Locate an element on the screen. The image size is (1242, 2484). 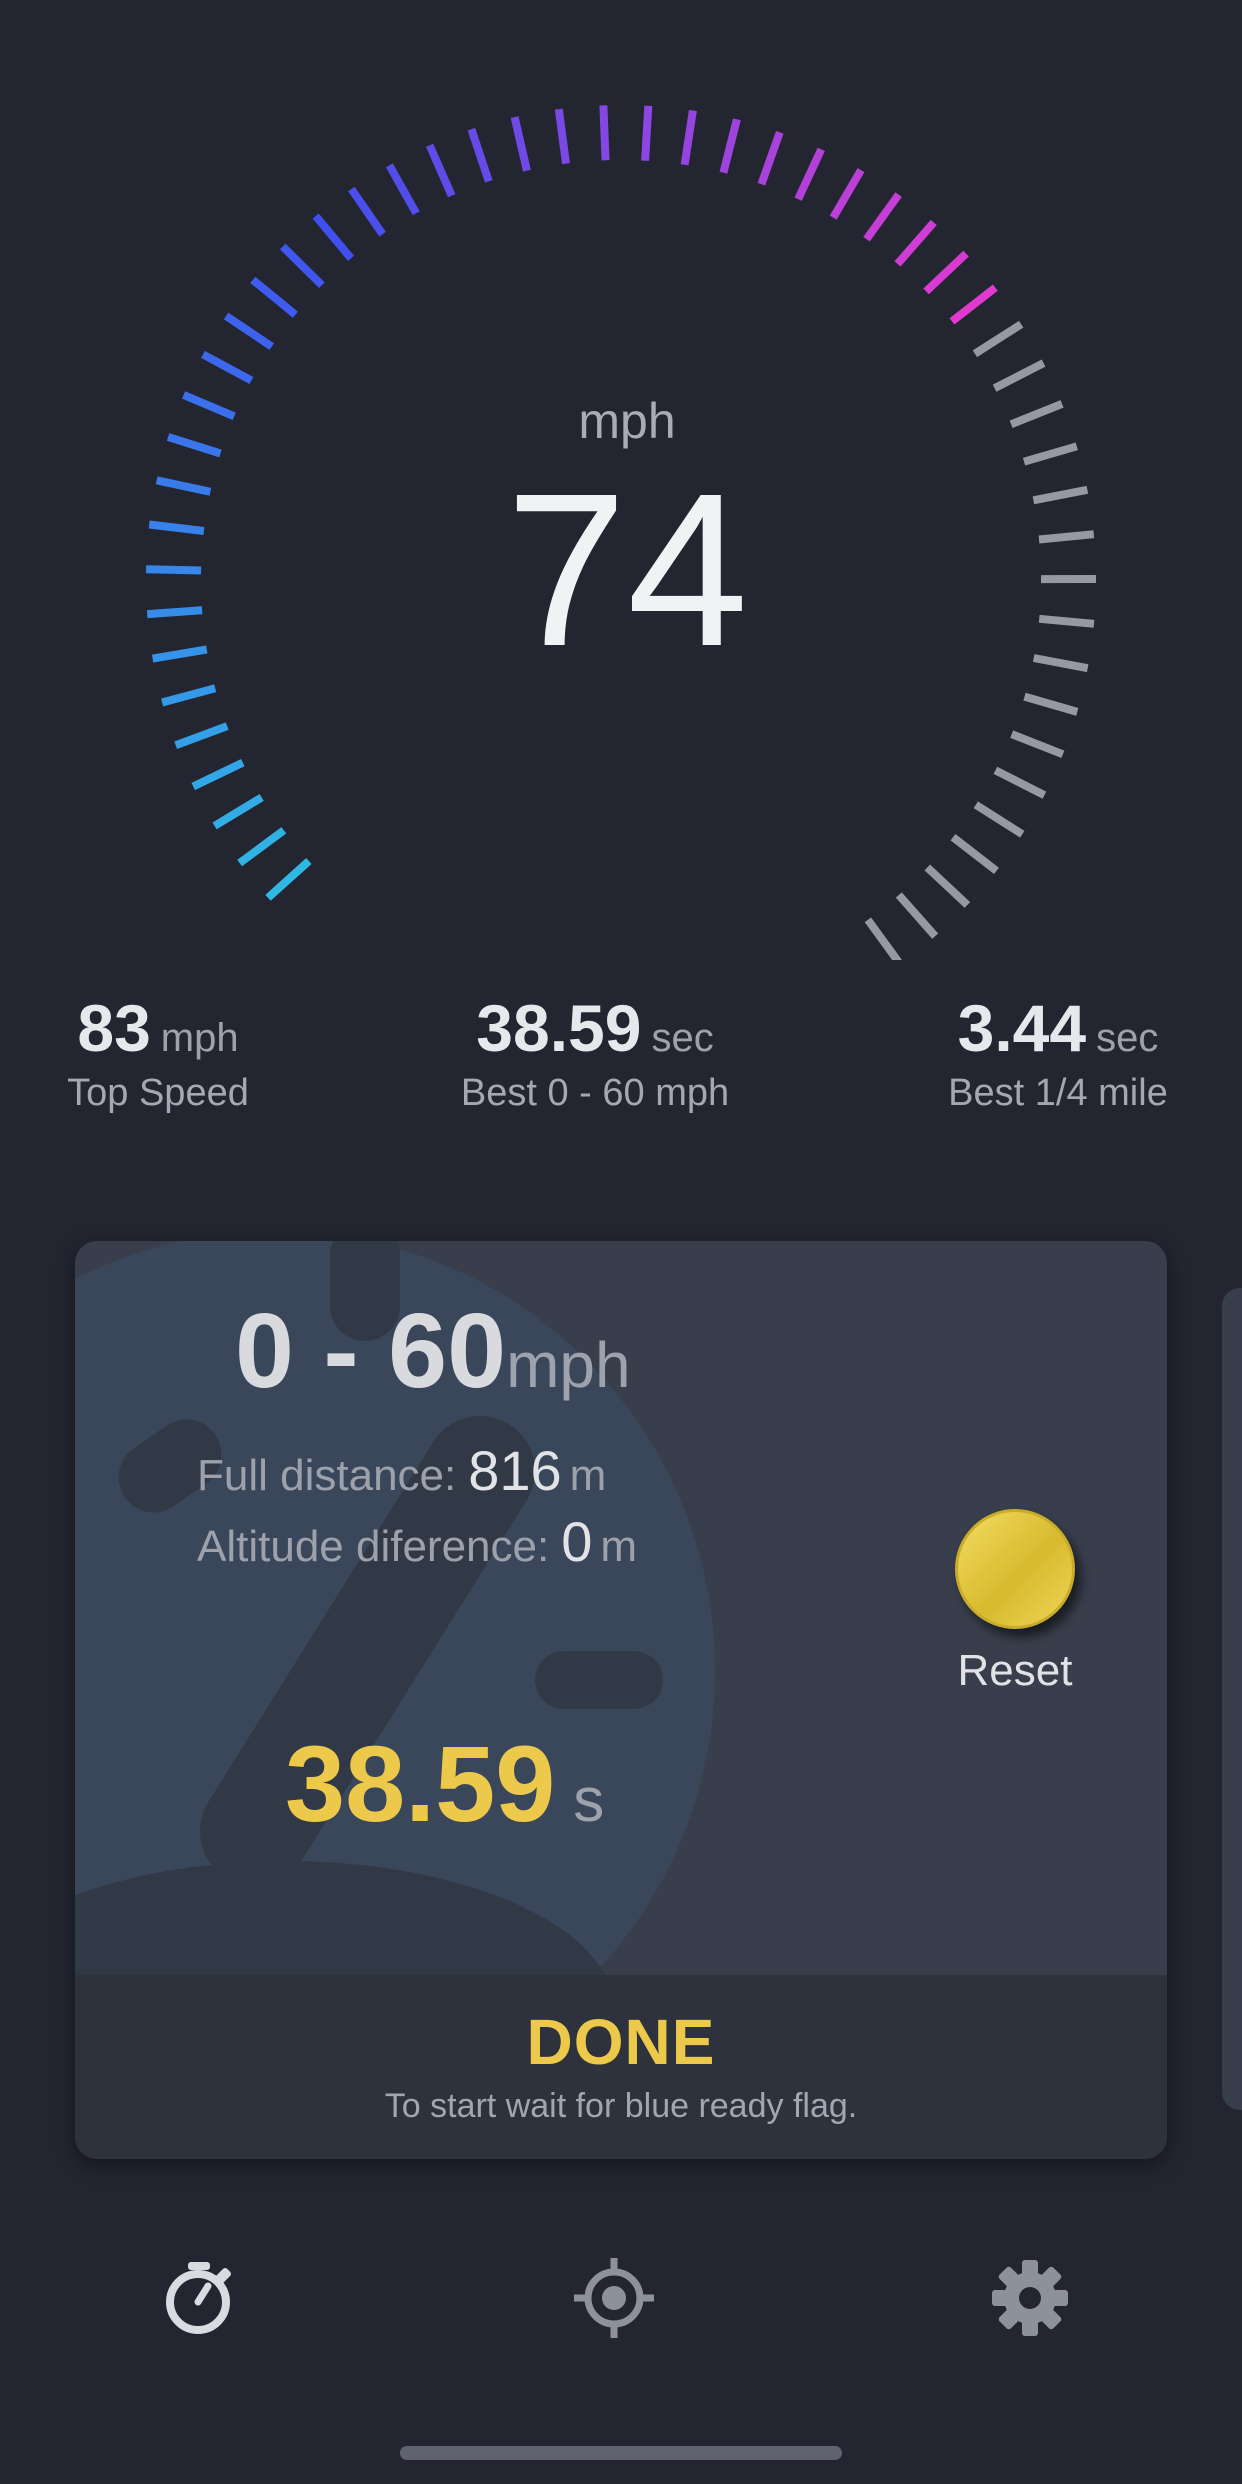
stat-top-speed: 83 mph Top Speed is located at coordinates (158, 1052).